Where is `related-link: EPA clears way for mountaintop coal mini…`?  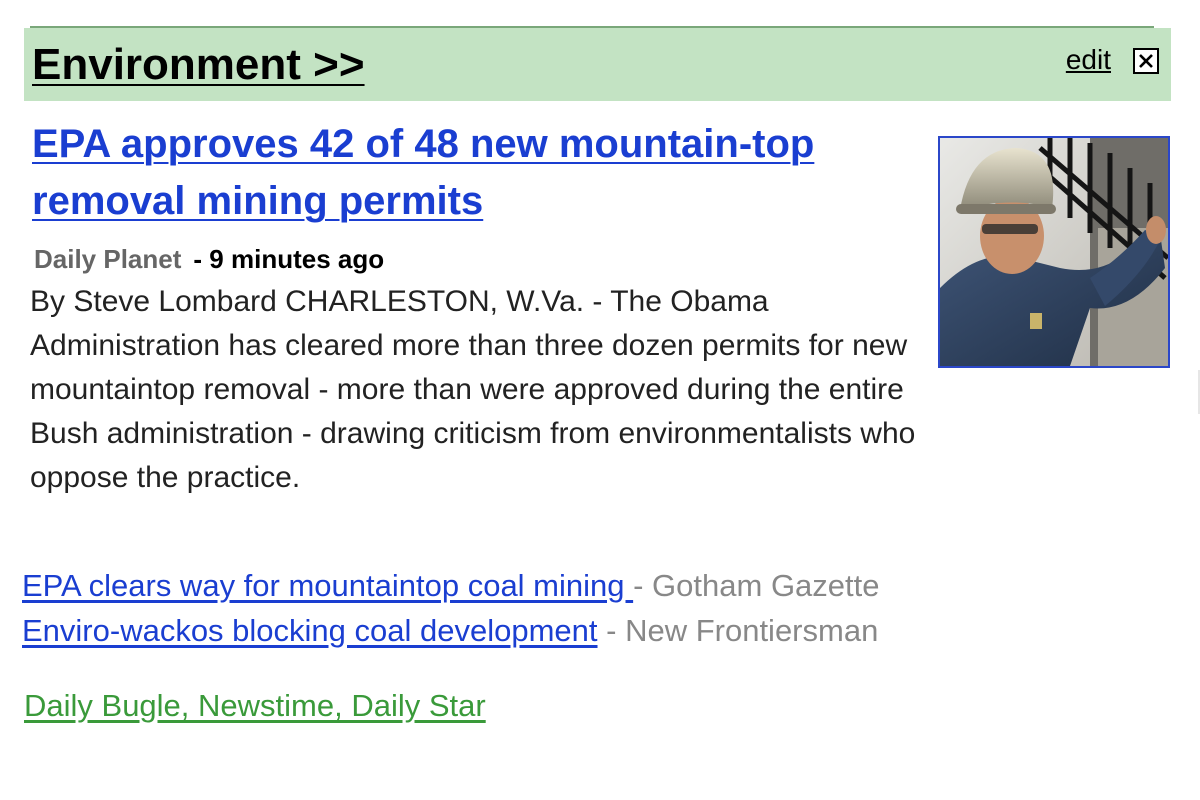
related-link: EPA clears way for mountaintop coal mini… is located at coordinates (327, 585).